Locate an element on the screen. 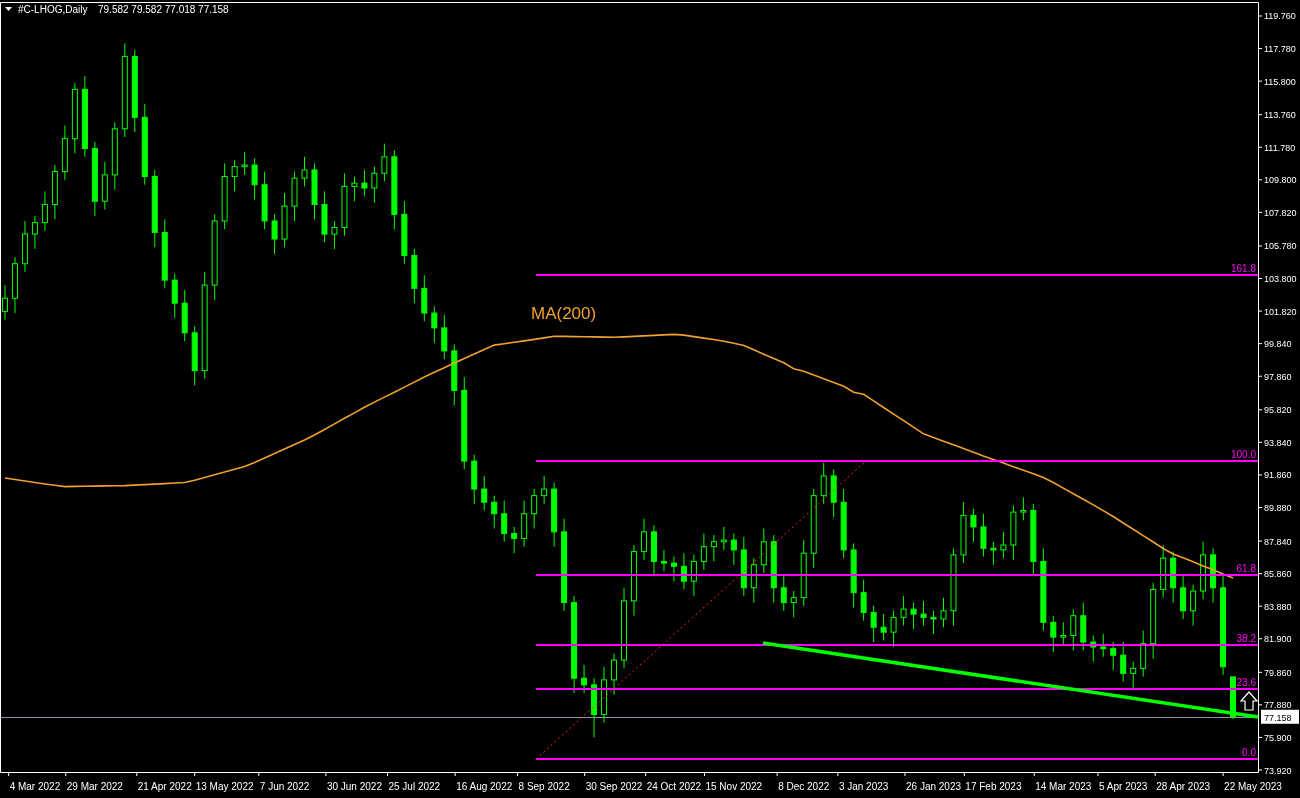  price-axis-label: 87.840 is located at coordinates (1278, 541).